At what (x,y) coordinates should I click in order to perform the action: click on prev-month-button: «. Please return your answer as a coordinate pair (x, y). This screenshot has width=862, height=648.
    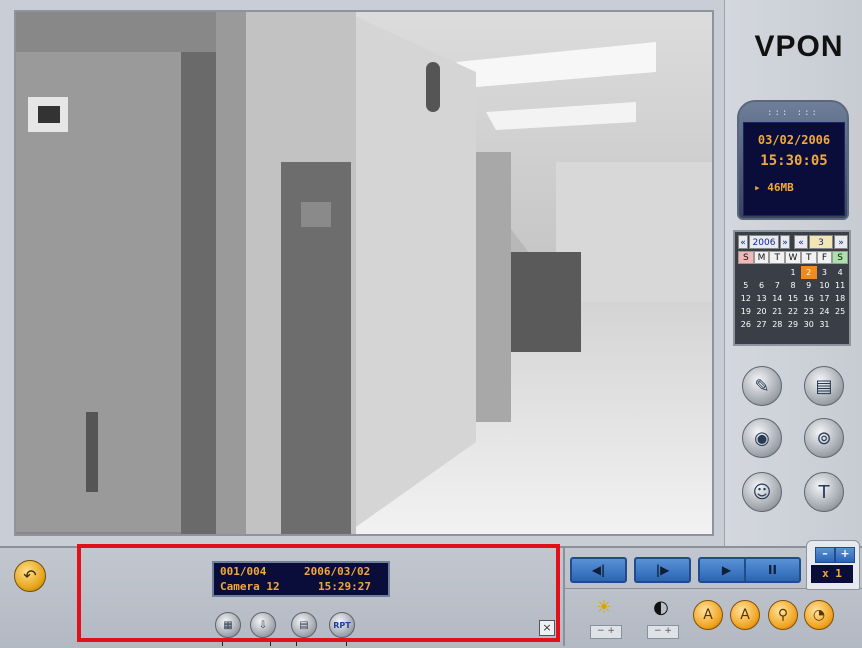
    Looking at the image, I should click on (801, 242).